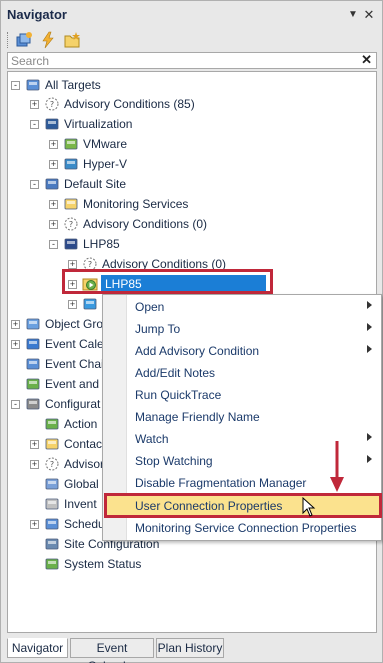 The height and width of the screenshot is (663, 383). Describe the element at coordinates (24, 40) in the screenshot. I see `targets-add-icon` at that location.